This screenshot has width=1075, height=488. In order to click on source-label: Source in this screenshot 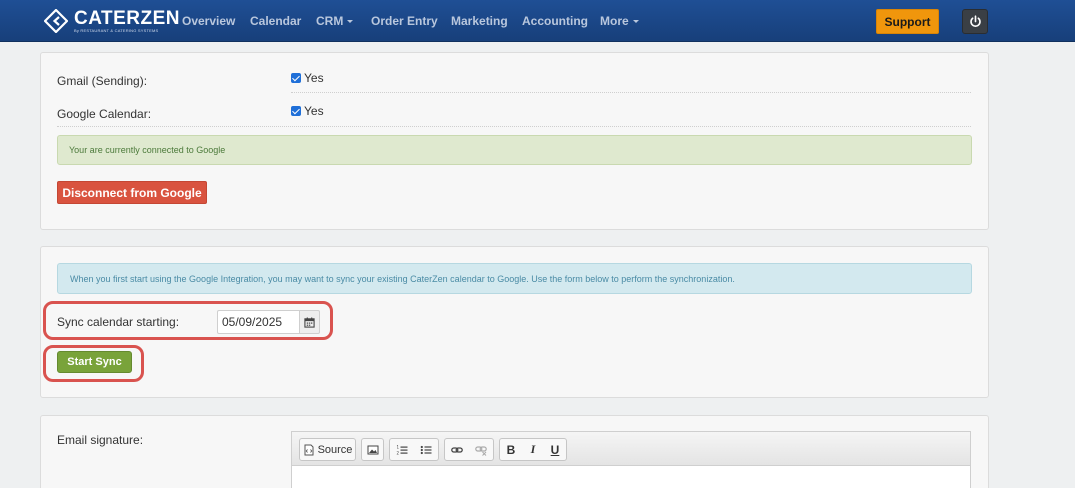, I will do `click(335, 449)`.